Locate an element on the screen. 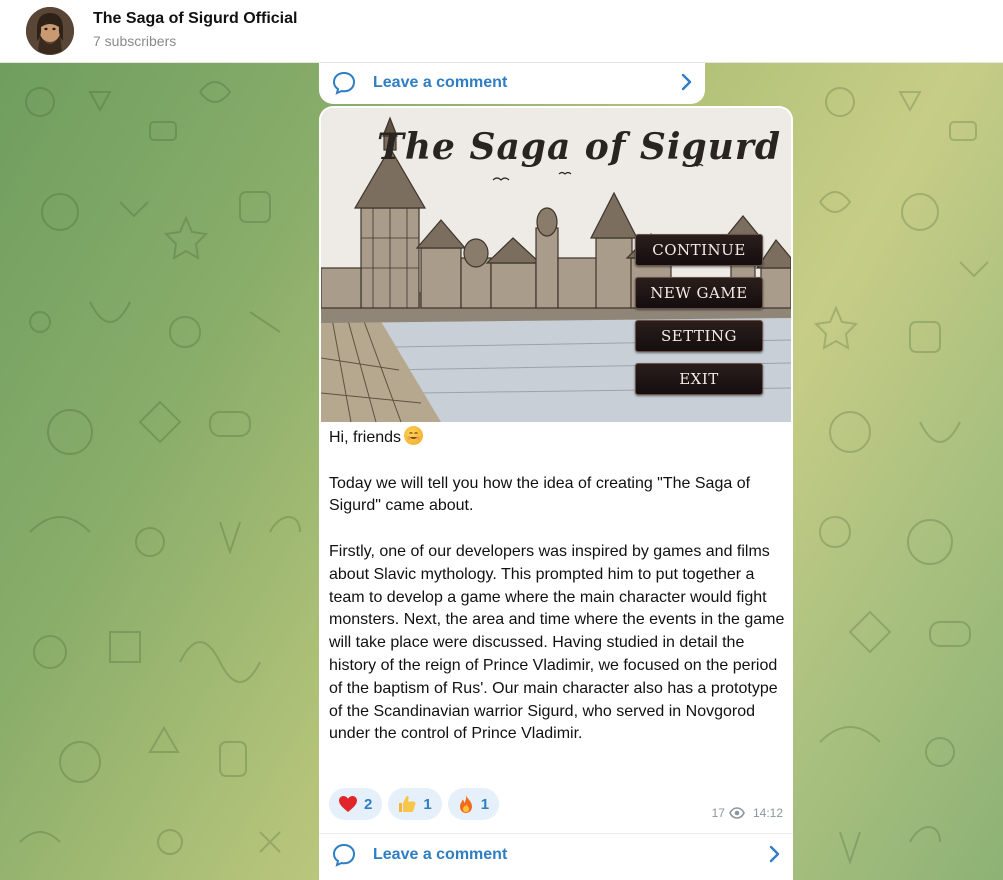  reaction-heart: 2 is located at coordinates (356, 804).